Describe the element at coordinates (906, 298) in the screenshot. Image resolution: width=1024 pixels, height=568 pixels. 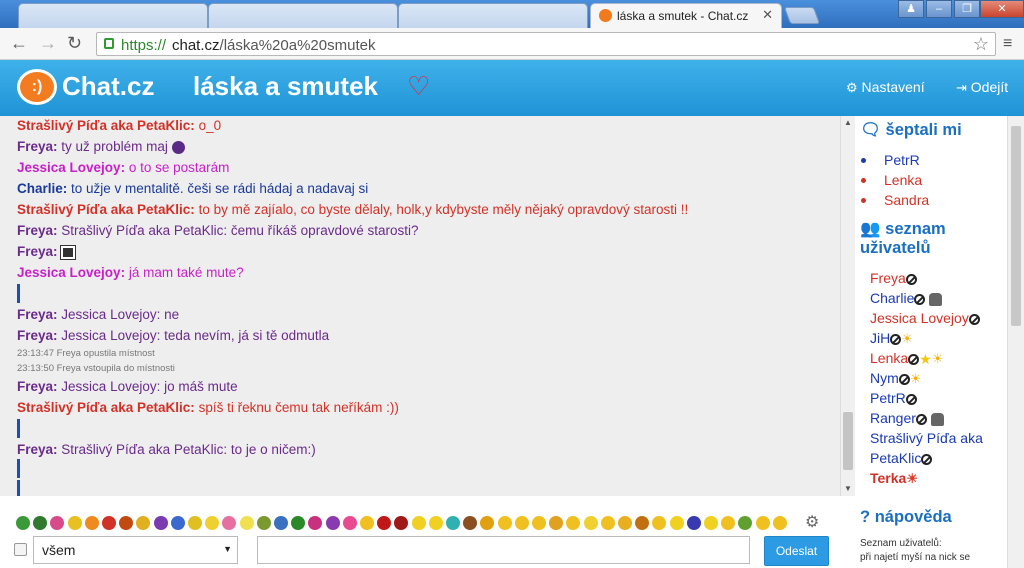
I see `user-item: Charlie` at that location.